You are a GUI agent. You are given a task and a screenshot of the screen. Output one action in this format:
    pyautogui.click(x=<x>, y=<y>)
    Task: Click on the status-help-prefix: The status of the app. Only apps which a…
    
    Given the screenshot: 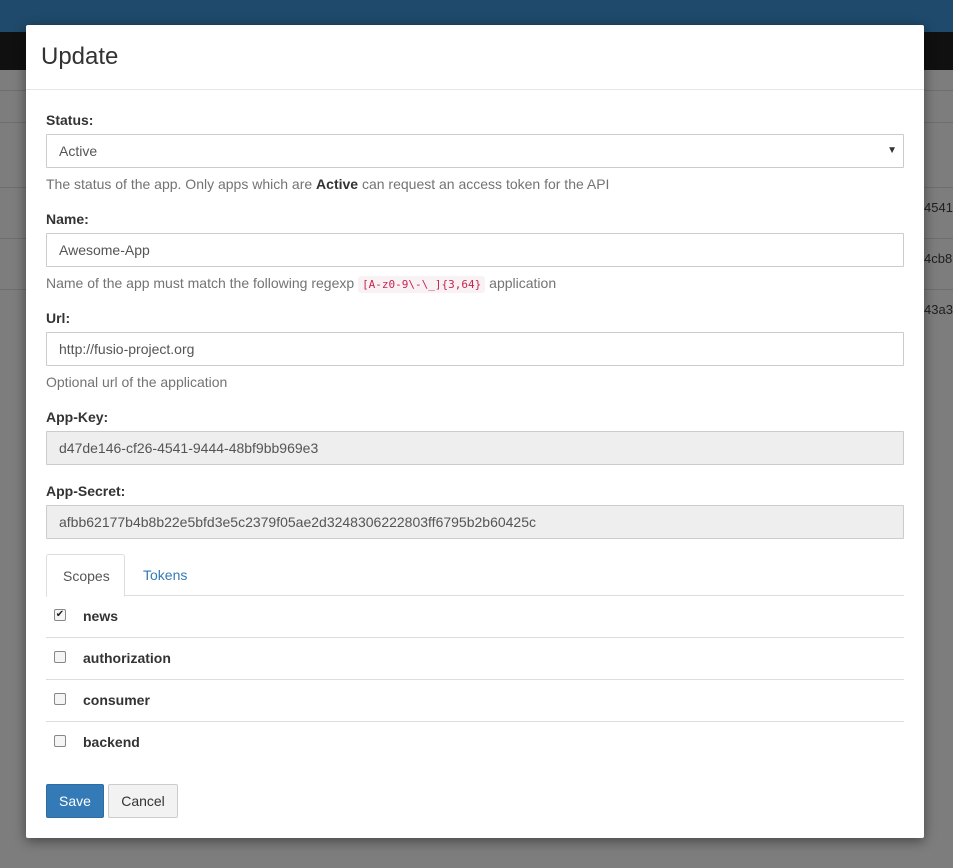 What is the action you would take?
    pyautogui.click(x=181, y=184)
    